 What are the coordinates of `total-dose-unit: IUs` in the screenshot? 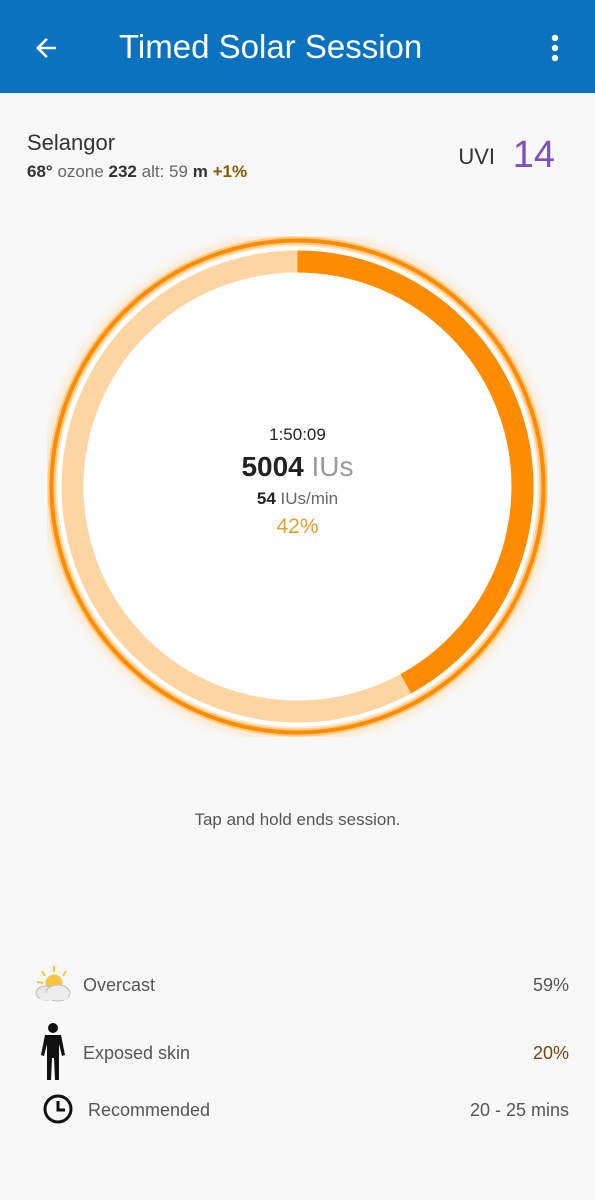 It's located at (332, 466).